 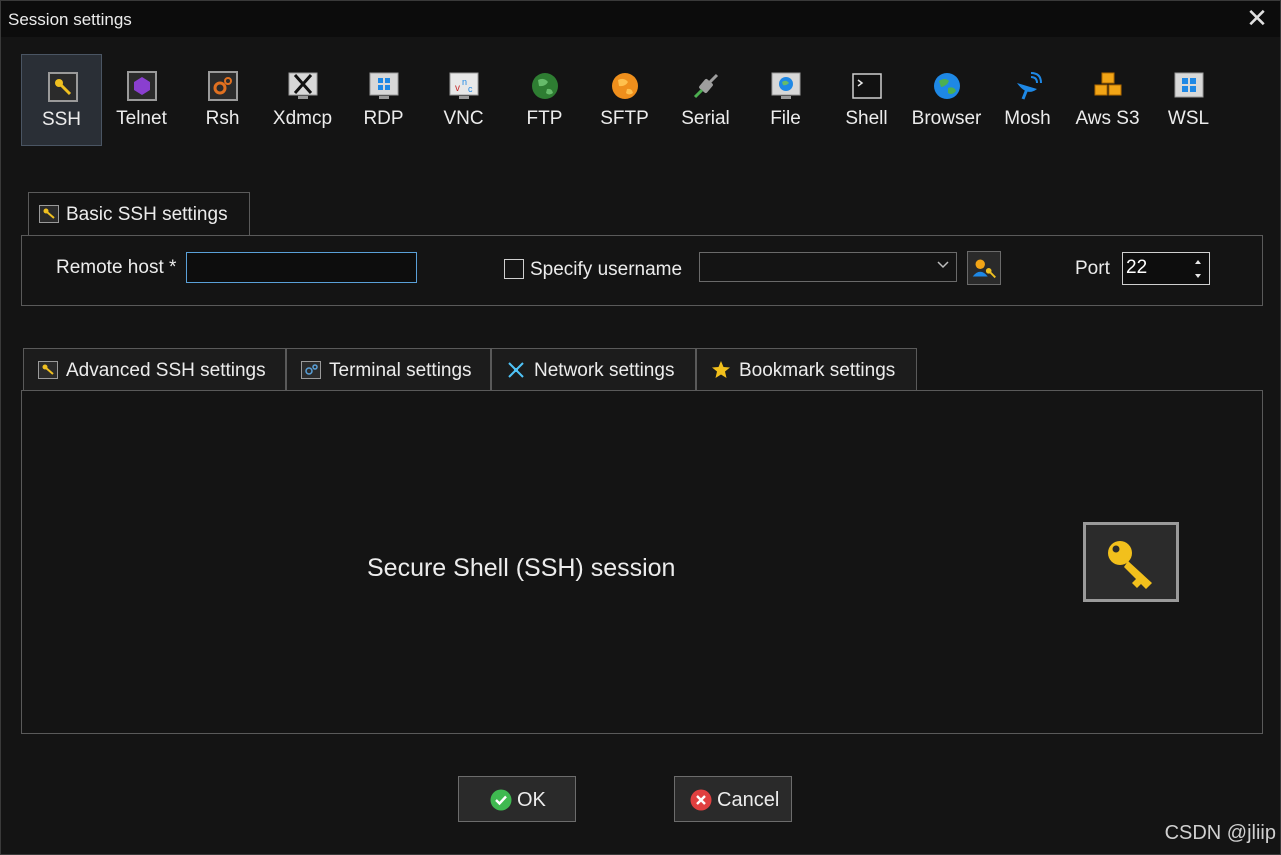 I want to click on x-display-icon, so click(x=303, y=85).